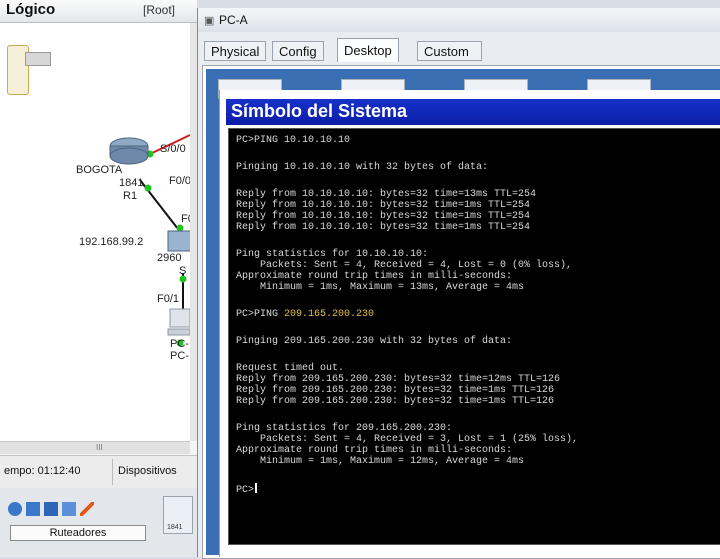 The height and width of the screenshot is (559, 720). What do you see at coordinates (148, 188) in the screenshot?
I see `port-status-r1-f00` at bounding box center [148, 188].